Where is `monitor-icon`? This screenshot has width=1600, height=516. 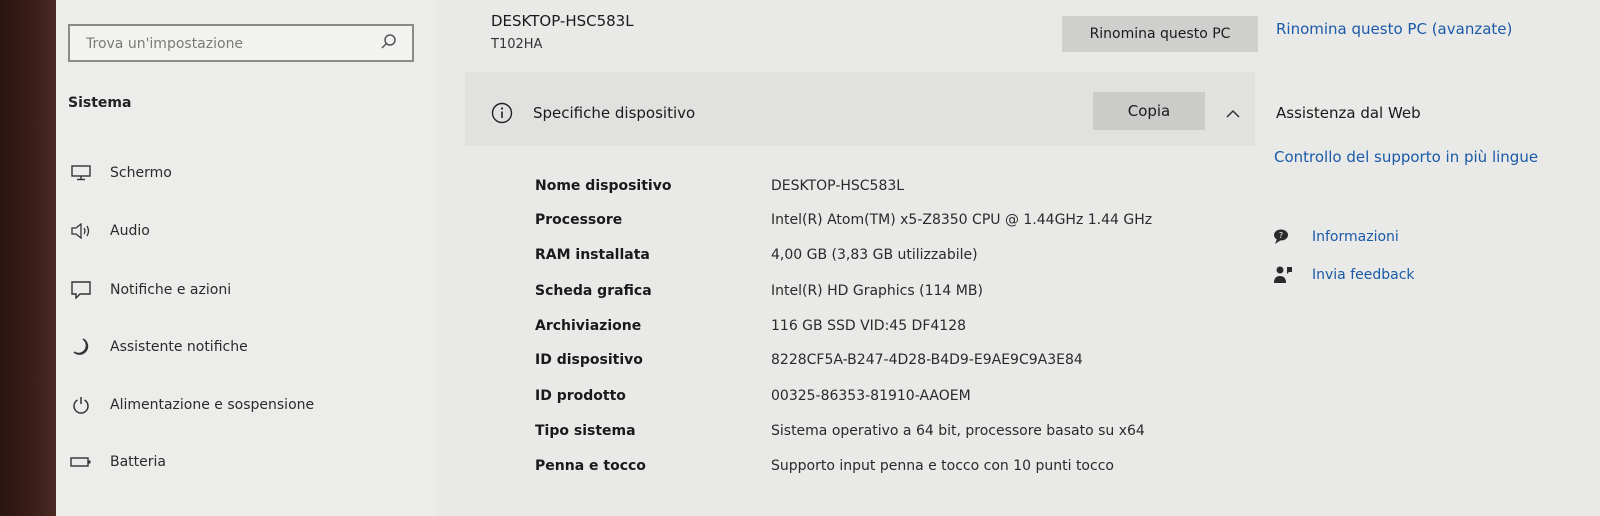
monitor-icon is located at coordinates (81, 173).